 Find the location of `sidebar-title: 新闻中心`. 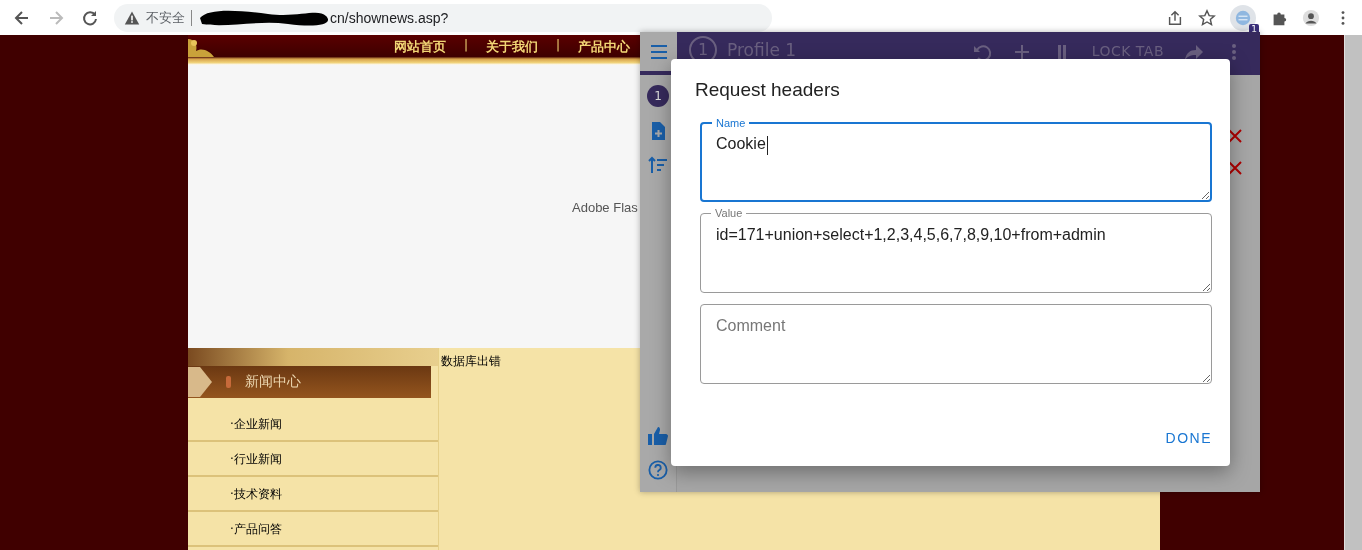

sidebar-title: 新闻中心 is located at coordinates (273, 382).